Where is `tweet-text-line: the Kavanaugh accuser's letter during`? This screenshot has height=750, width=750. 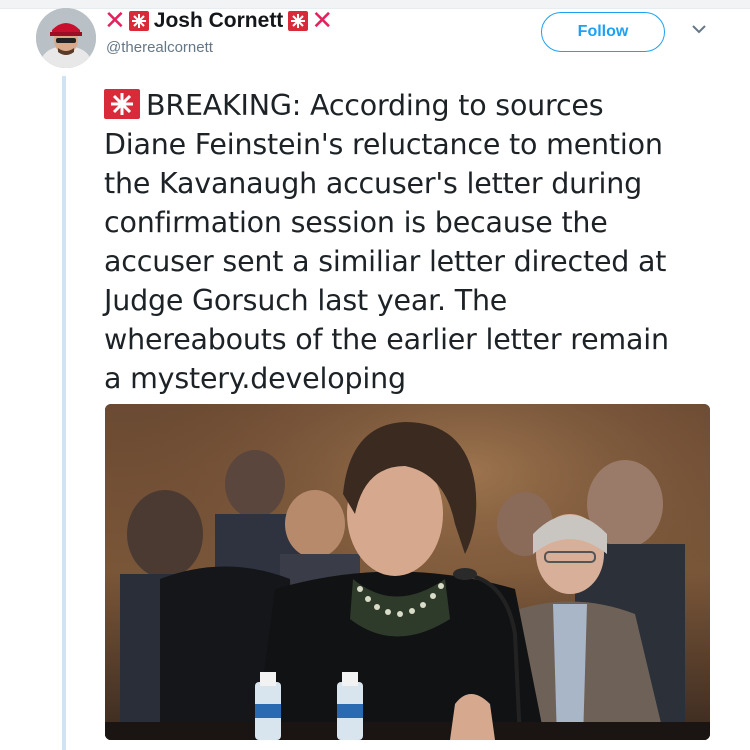 tweet-text-line: the Kavanaugh accuser's letter during is located at coordinates (373, 183).